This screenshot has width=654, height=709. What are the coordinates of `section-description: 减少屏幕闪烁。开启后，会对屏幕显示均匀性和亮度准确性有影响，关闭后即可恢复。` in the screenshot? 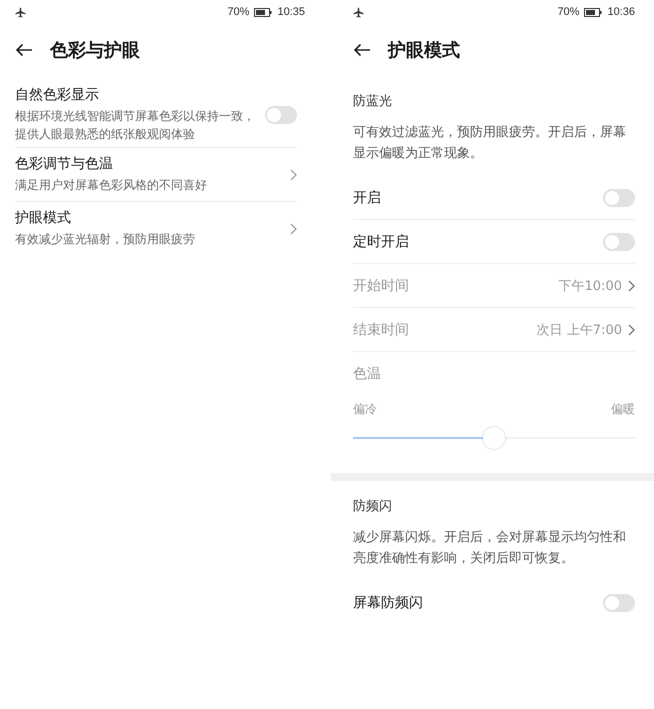 It's located at (490, 548).